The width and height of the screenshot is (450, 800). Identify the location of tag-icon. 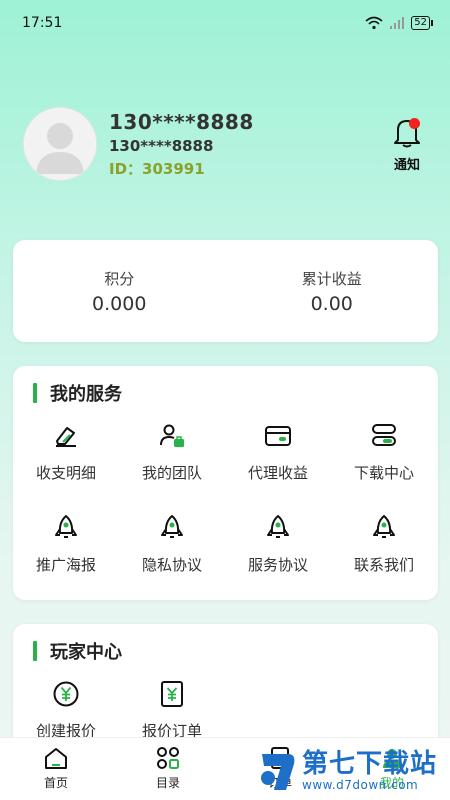
(66, 437).